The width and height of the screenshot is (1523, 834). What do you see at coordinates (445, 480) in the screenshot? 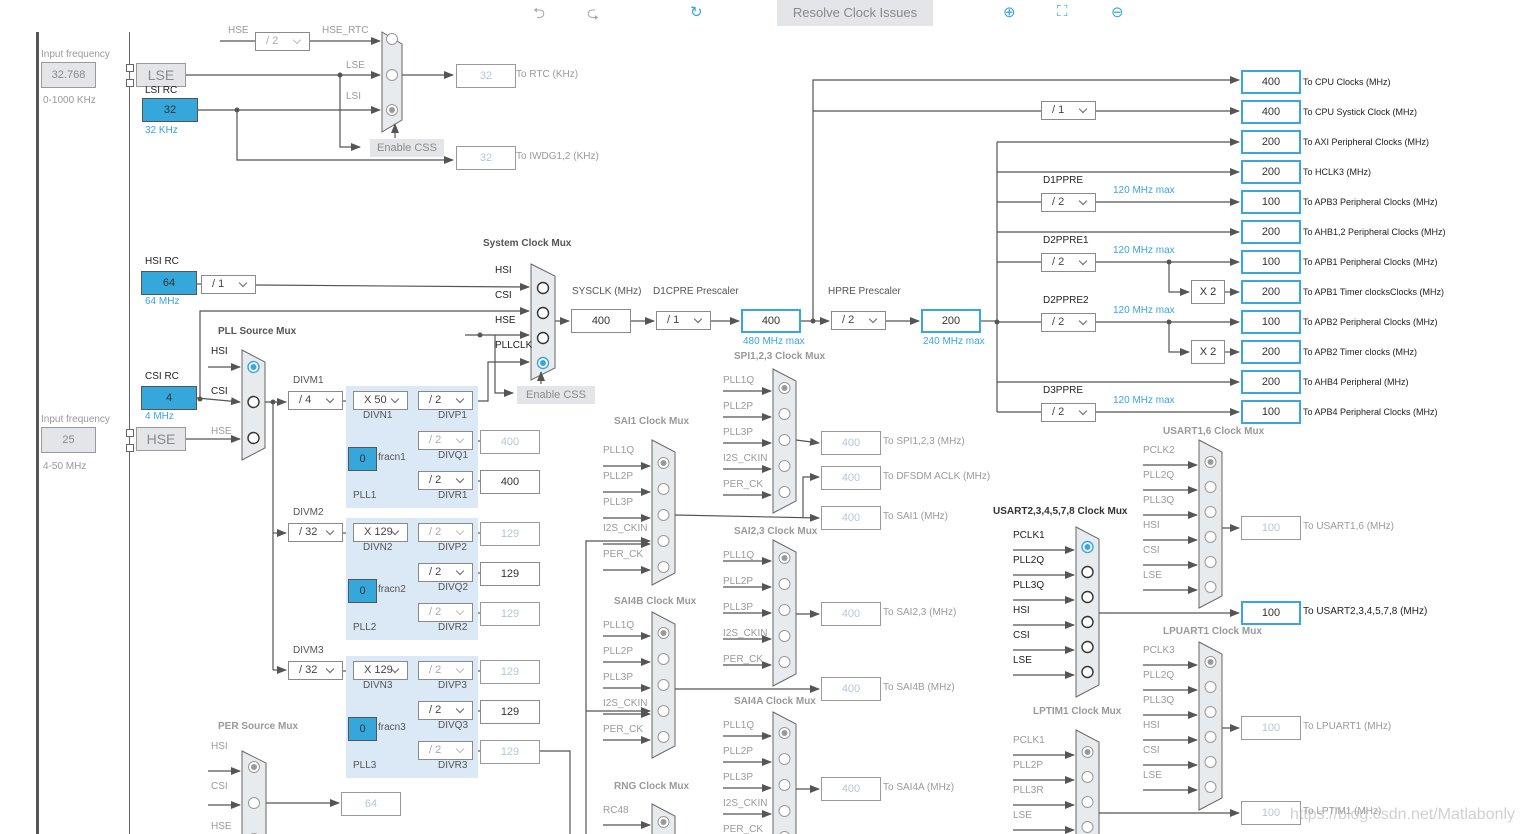
I see `divr1-dropdown: / 2` at bounding box center [445, 480].